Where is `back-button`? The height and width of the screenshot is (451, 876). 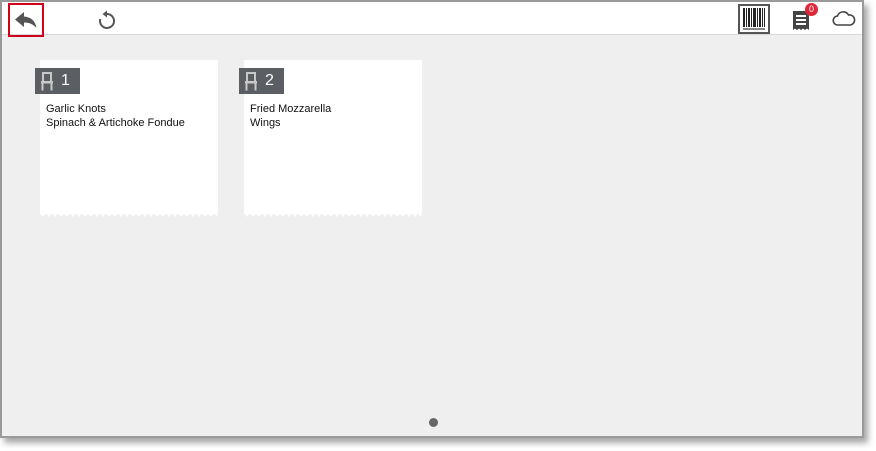 back-button is located at coordinates (26, 20).